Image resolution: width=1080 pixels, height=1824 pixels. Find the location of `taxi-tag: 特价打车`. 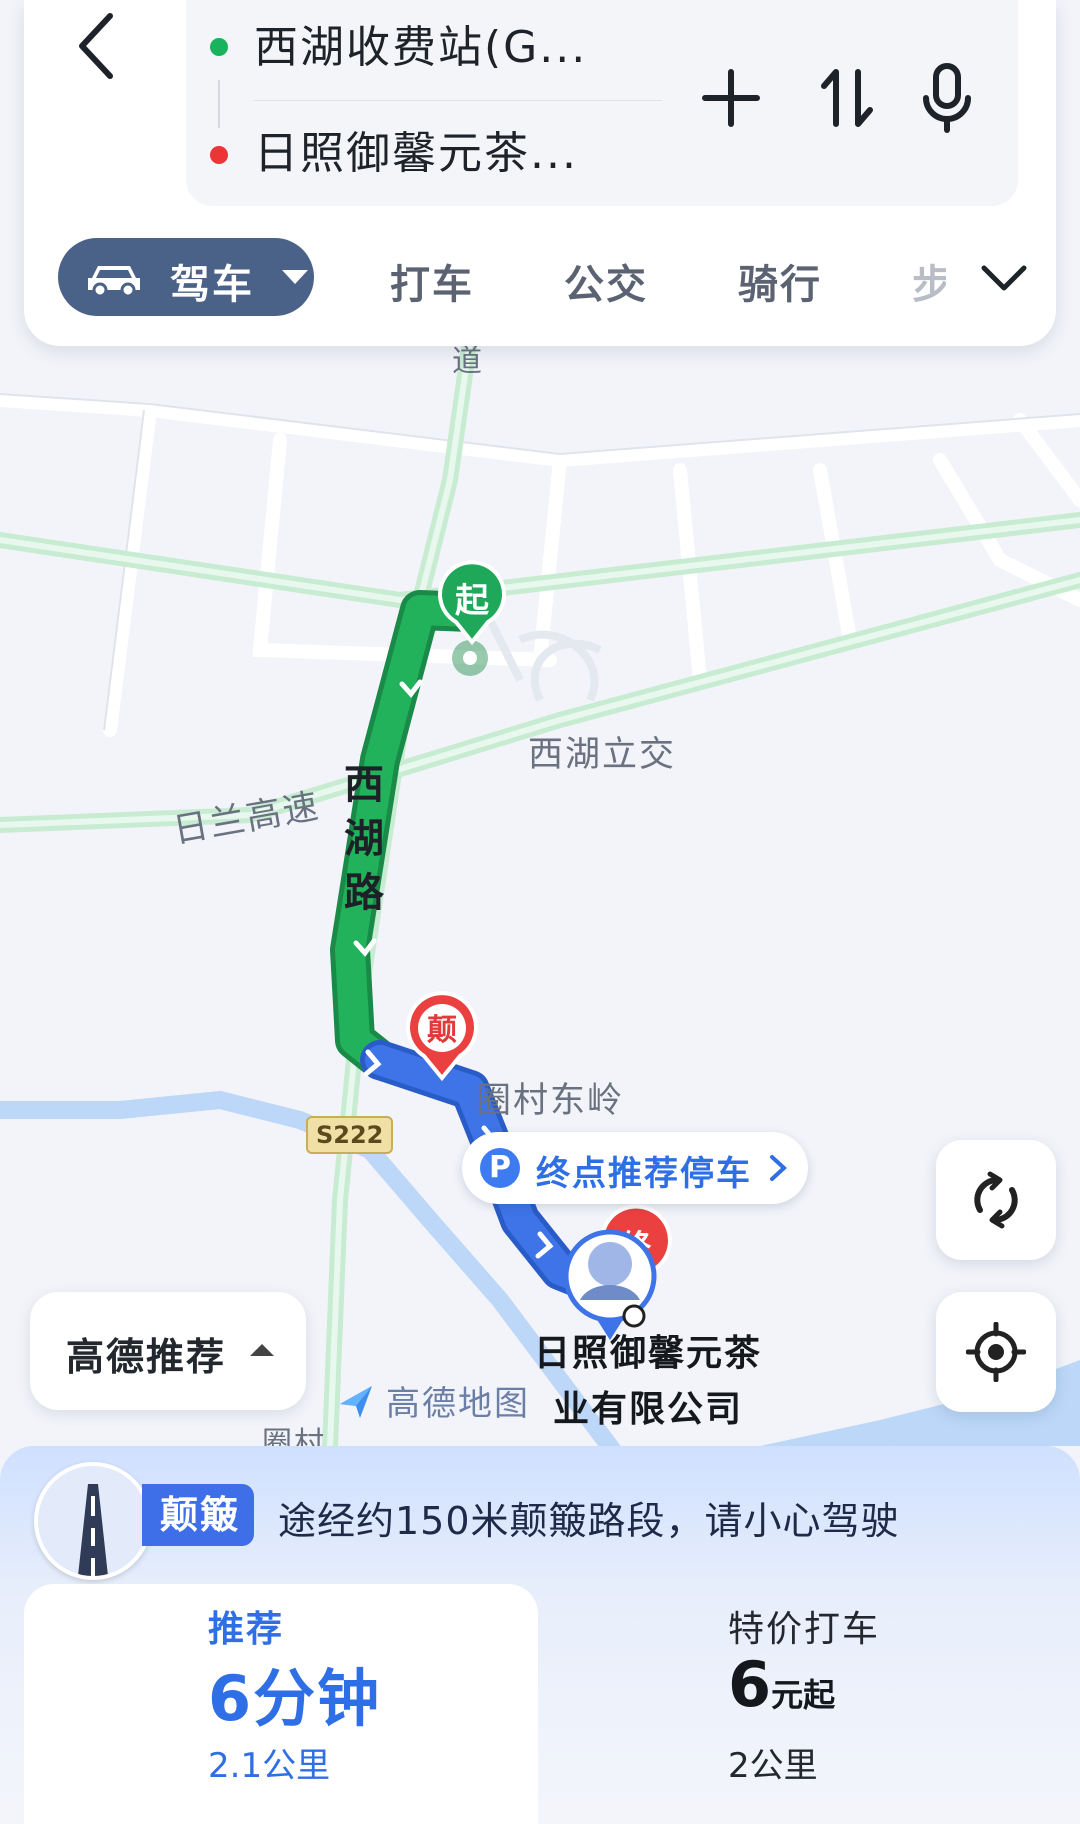

taxi-tag: 特价打车 is located at coordinates (804, 1629).